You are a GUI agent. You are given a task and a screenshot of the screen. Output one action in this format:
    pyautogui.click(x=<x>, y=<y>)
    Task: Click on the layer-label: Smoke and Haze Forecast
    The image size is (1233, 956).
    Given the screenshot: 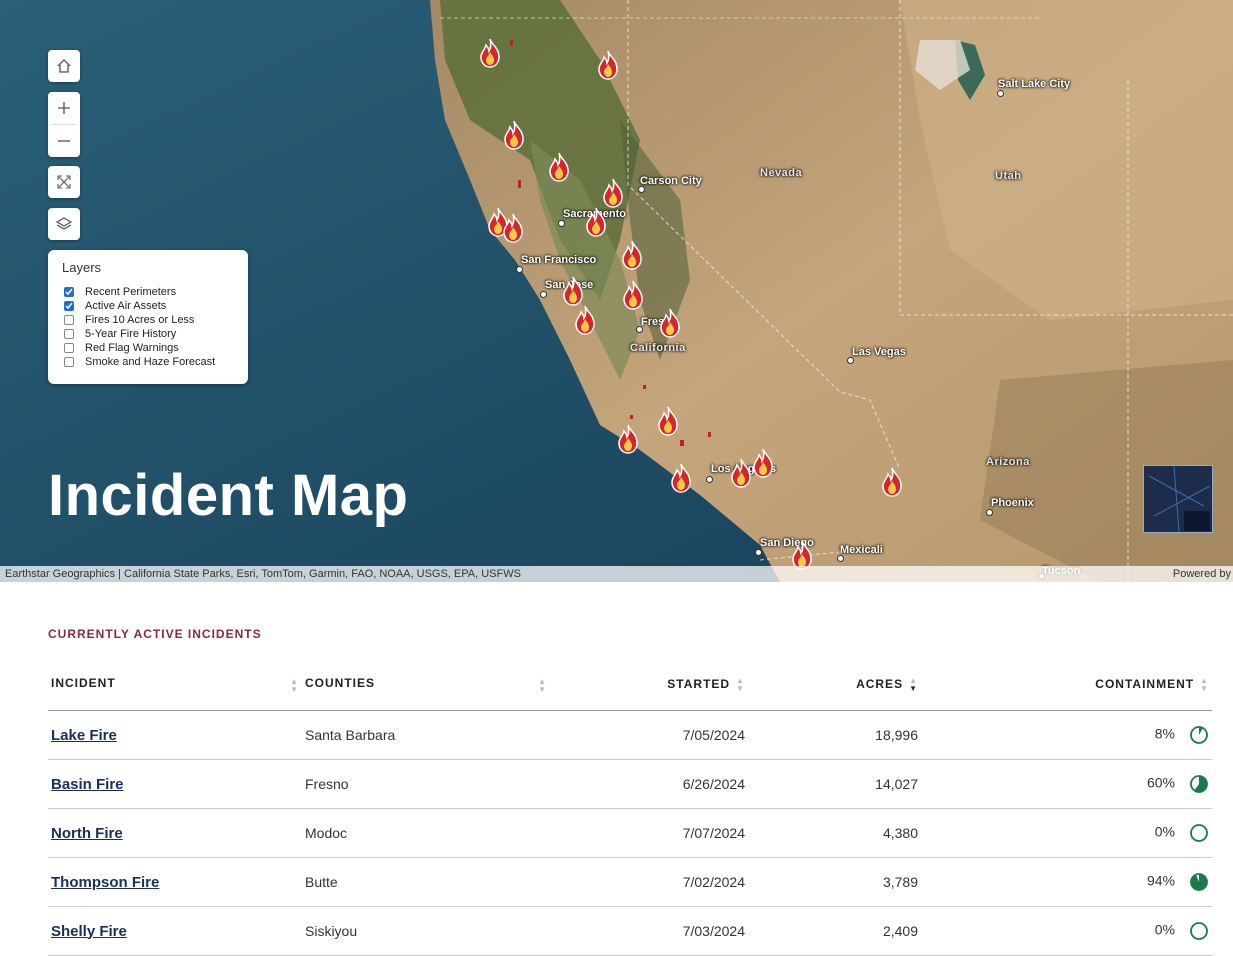 What is the action you would take?
    pyautogui.click(x=150, y=362)
    